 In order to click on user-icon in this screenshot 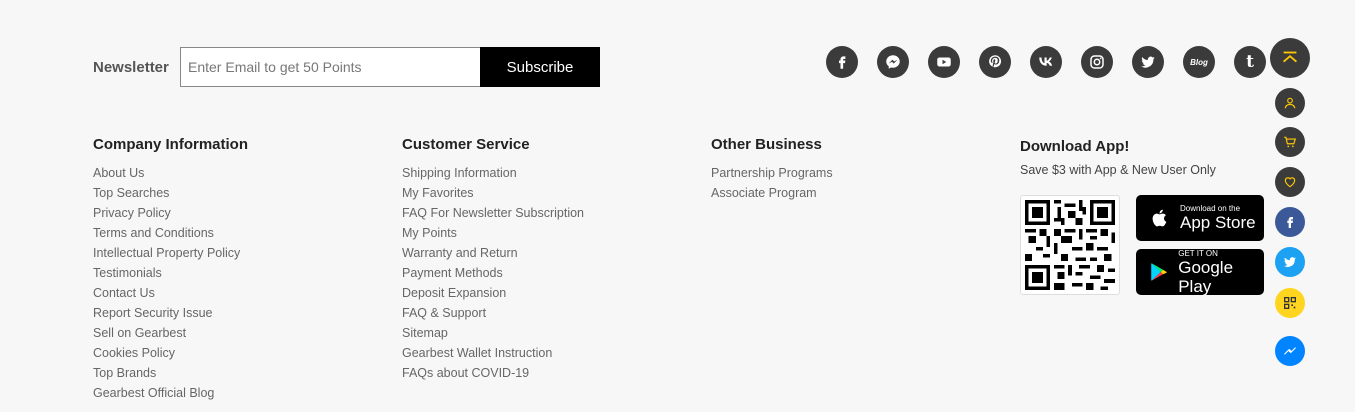, I will do `click(1290, 103)`.